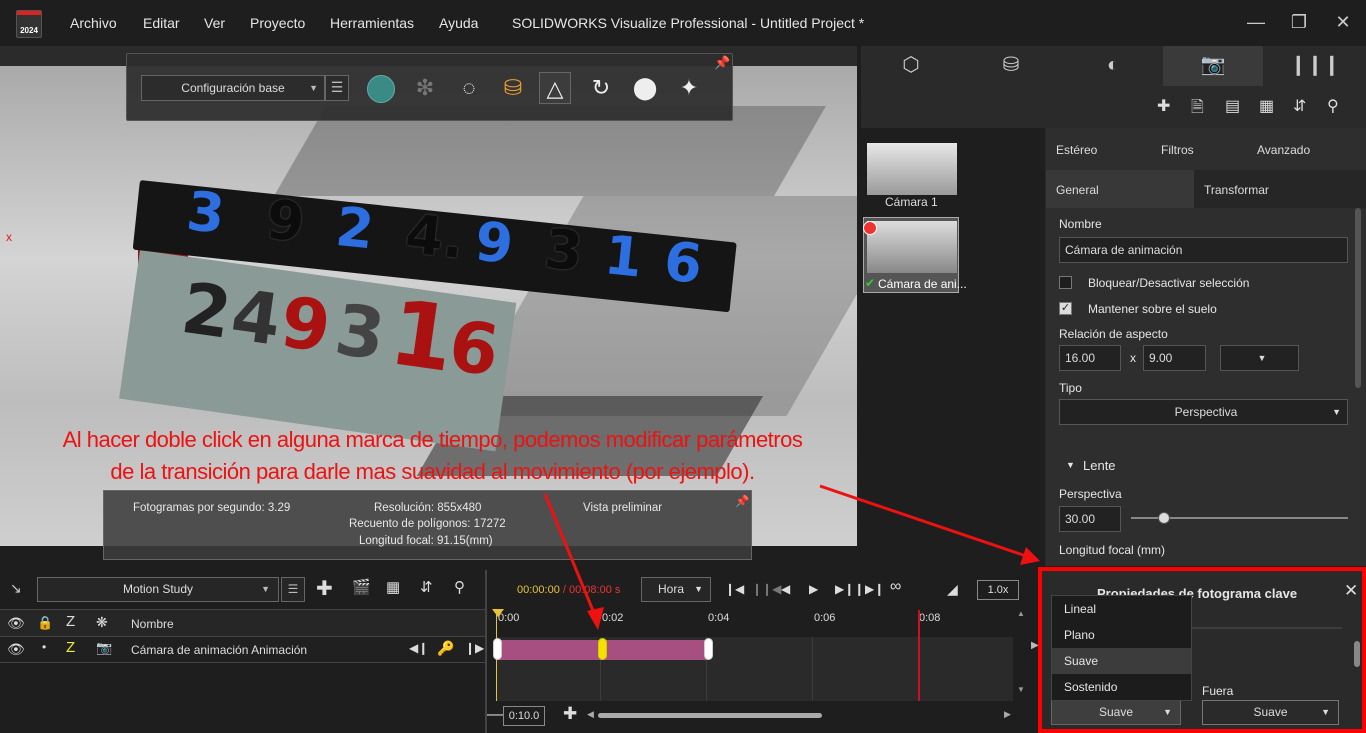 The image size is (1366, 733). What do you see at coordinates (923, 521) in the screenshot?
I see `arrow-to-panel` at bounding box center [923, 521].